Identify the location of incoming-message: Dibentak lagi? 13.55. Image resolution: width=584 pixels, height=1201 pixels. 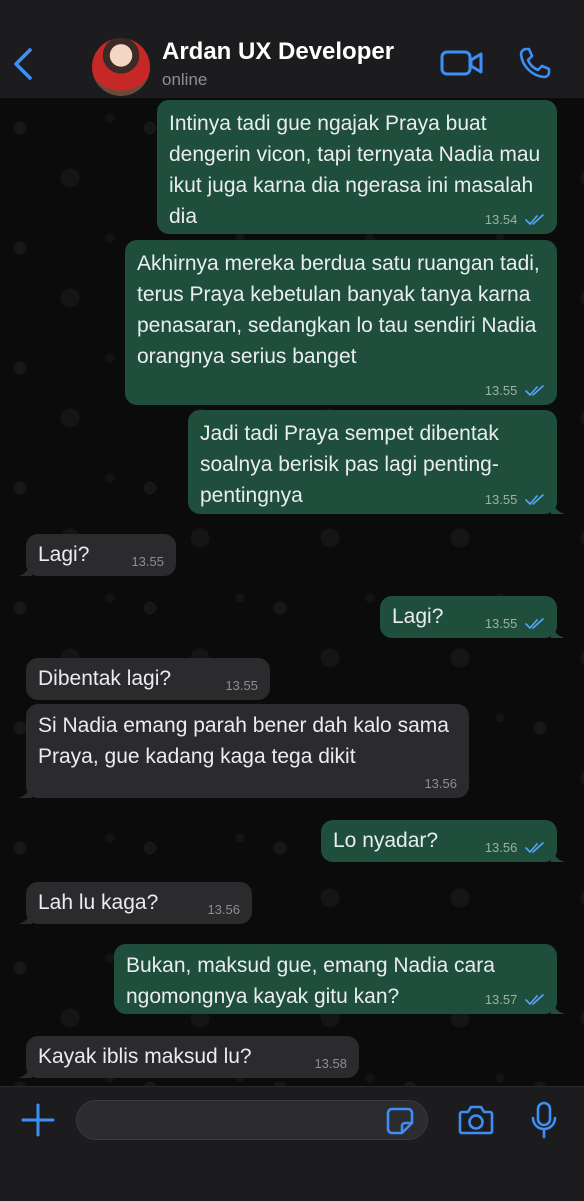
(148, 679).